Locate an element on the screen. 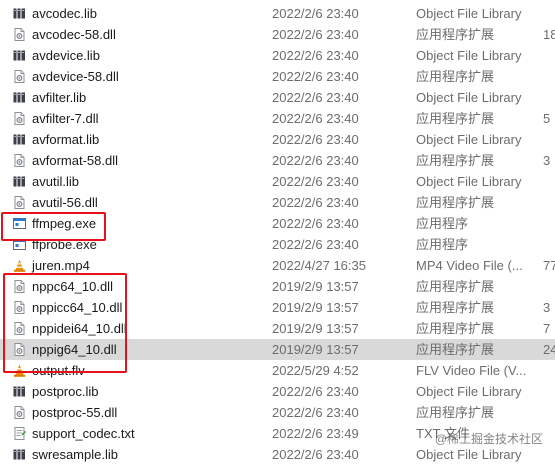 This screenshot has height=465, width=555. date-modified: 2022/4/27 16:35 is located at coordinates (319, 265).